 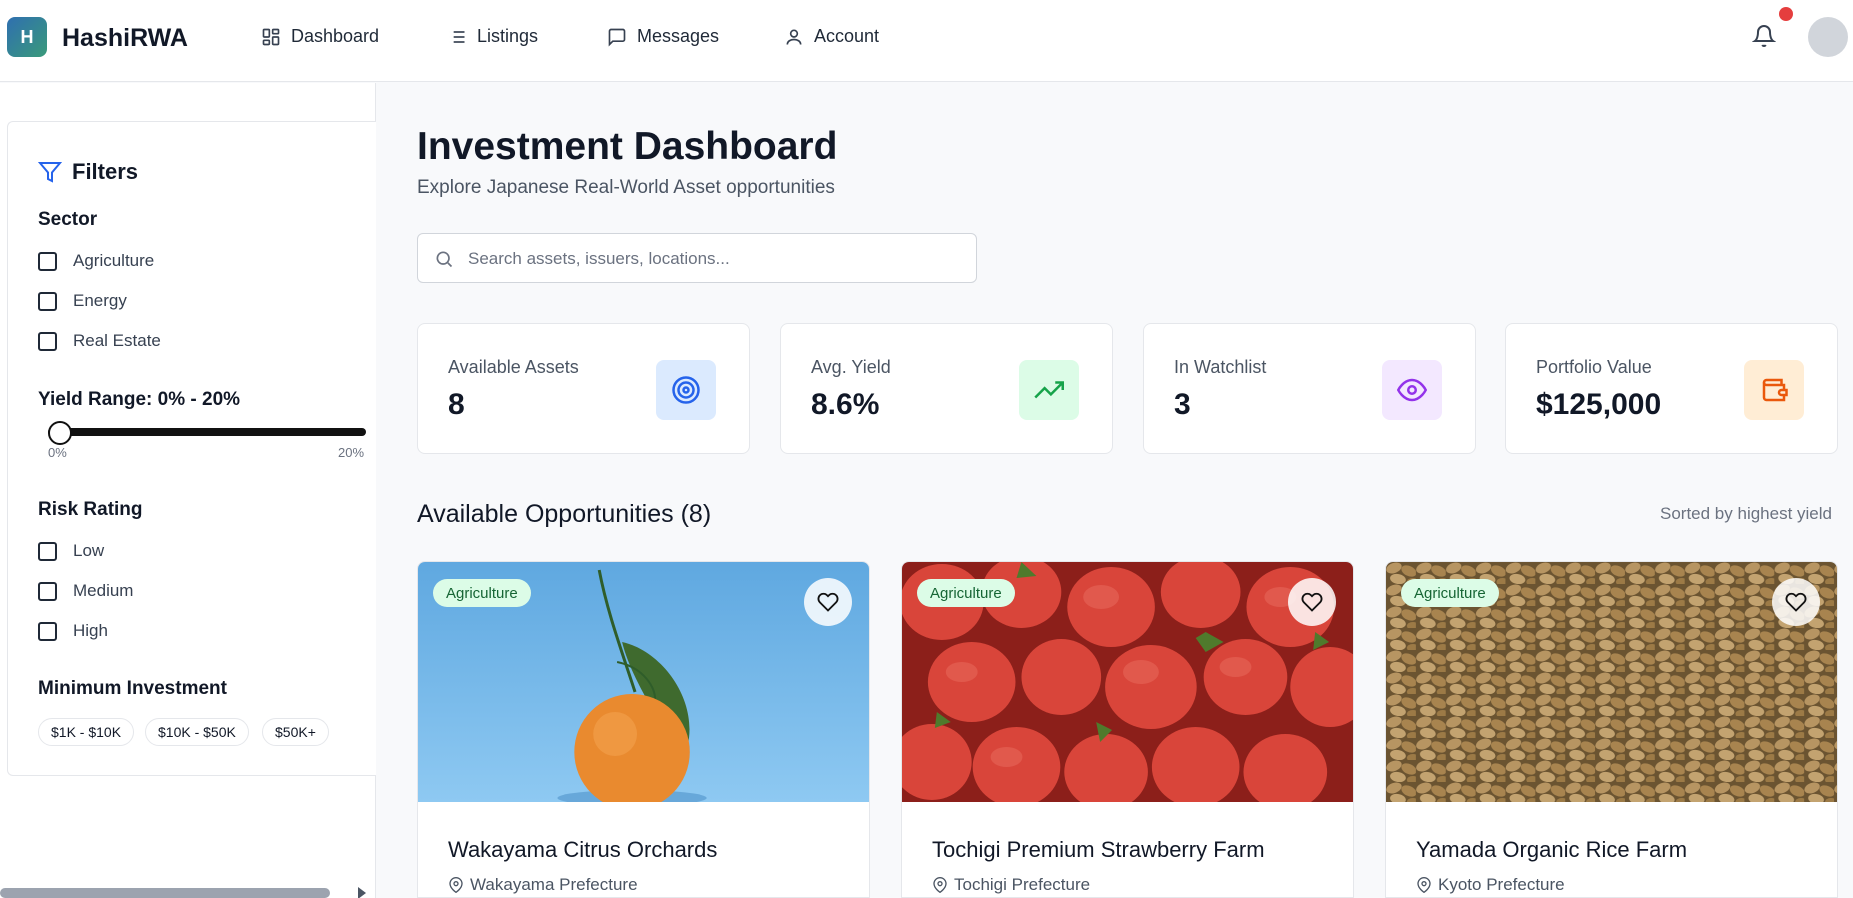 What do you see at coordinates (105, 171) in the screenshot?
I see `filters-title: Filters` at bounding box center [105, 171].